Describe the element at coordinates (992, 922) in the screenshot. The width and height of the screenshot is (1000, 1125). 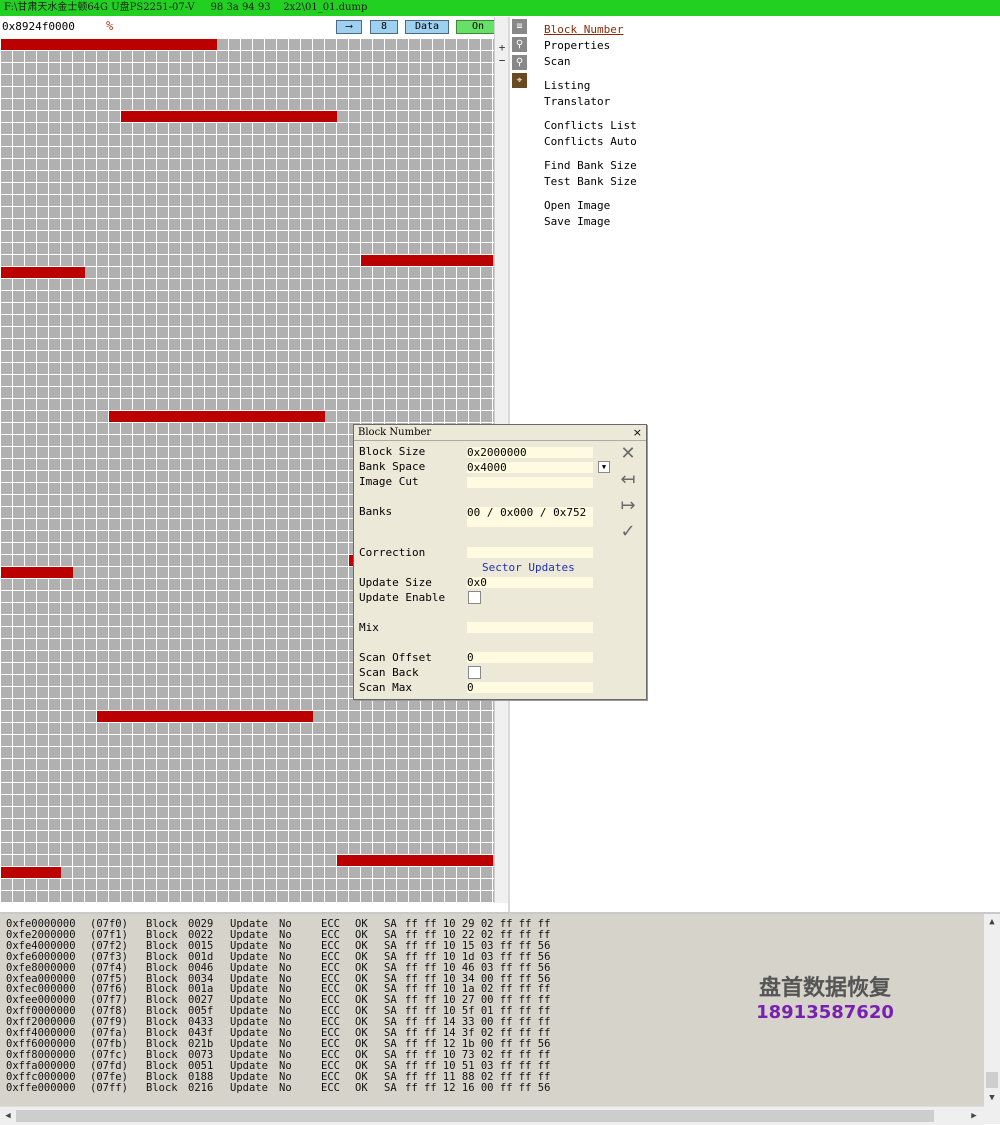
I see `scroll-up-icon: ▲` at that location.